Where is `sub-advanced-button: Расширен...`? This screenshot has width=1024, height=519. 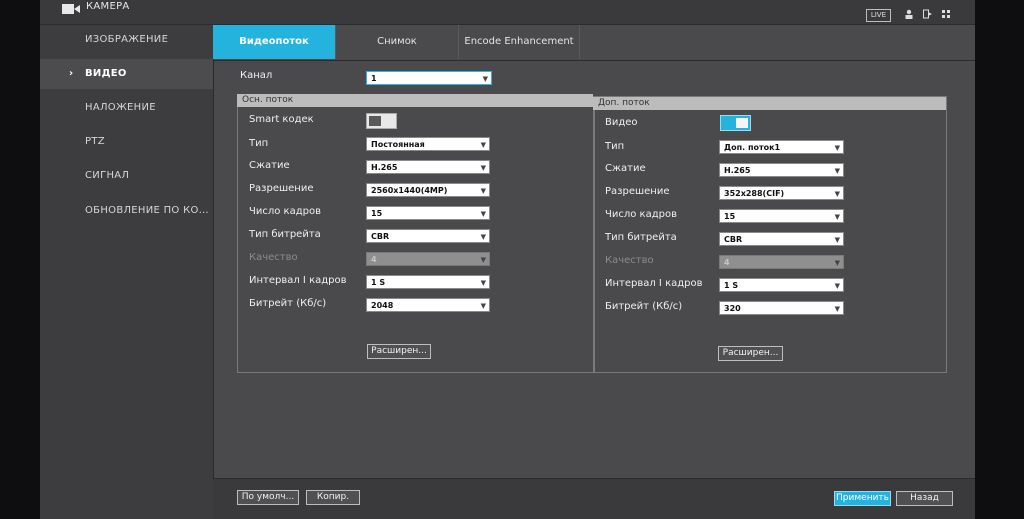
sub-advanced-button: Расширен... is located at coordinates (750, 353).